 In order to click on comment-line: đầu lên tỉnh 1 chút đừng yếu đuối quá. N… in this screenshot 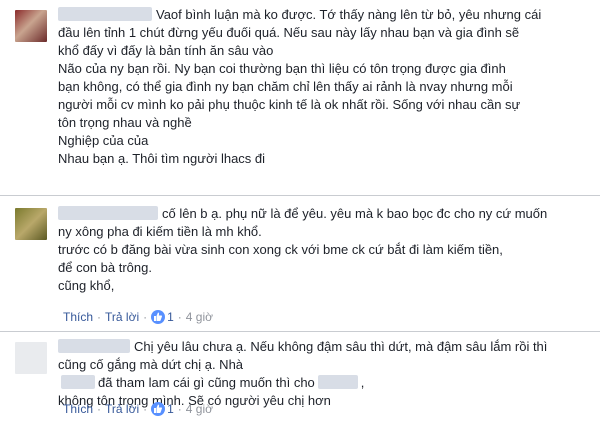, I will do `click(289, 32)`.